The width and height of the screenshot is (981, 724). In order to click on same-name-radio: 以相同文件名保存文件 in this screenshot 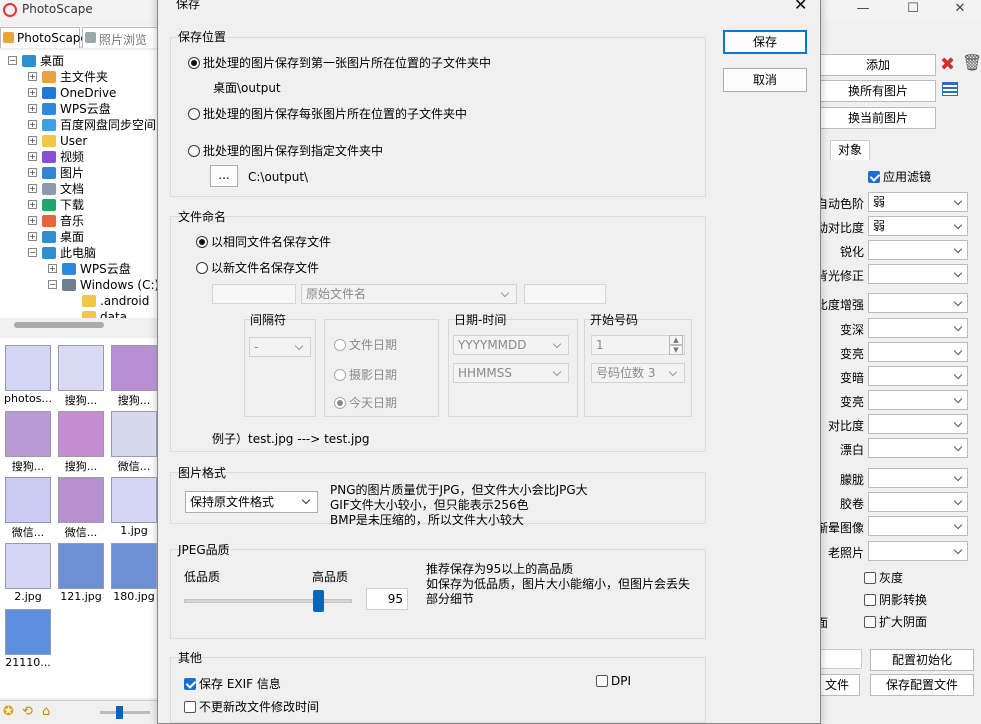, I will do `click(263, 241)`.